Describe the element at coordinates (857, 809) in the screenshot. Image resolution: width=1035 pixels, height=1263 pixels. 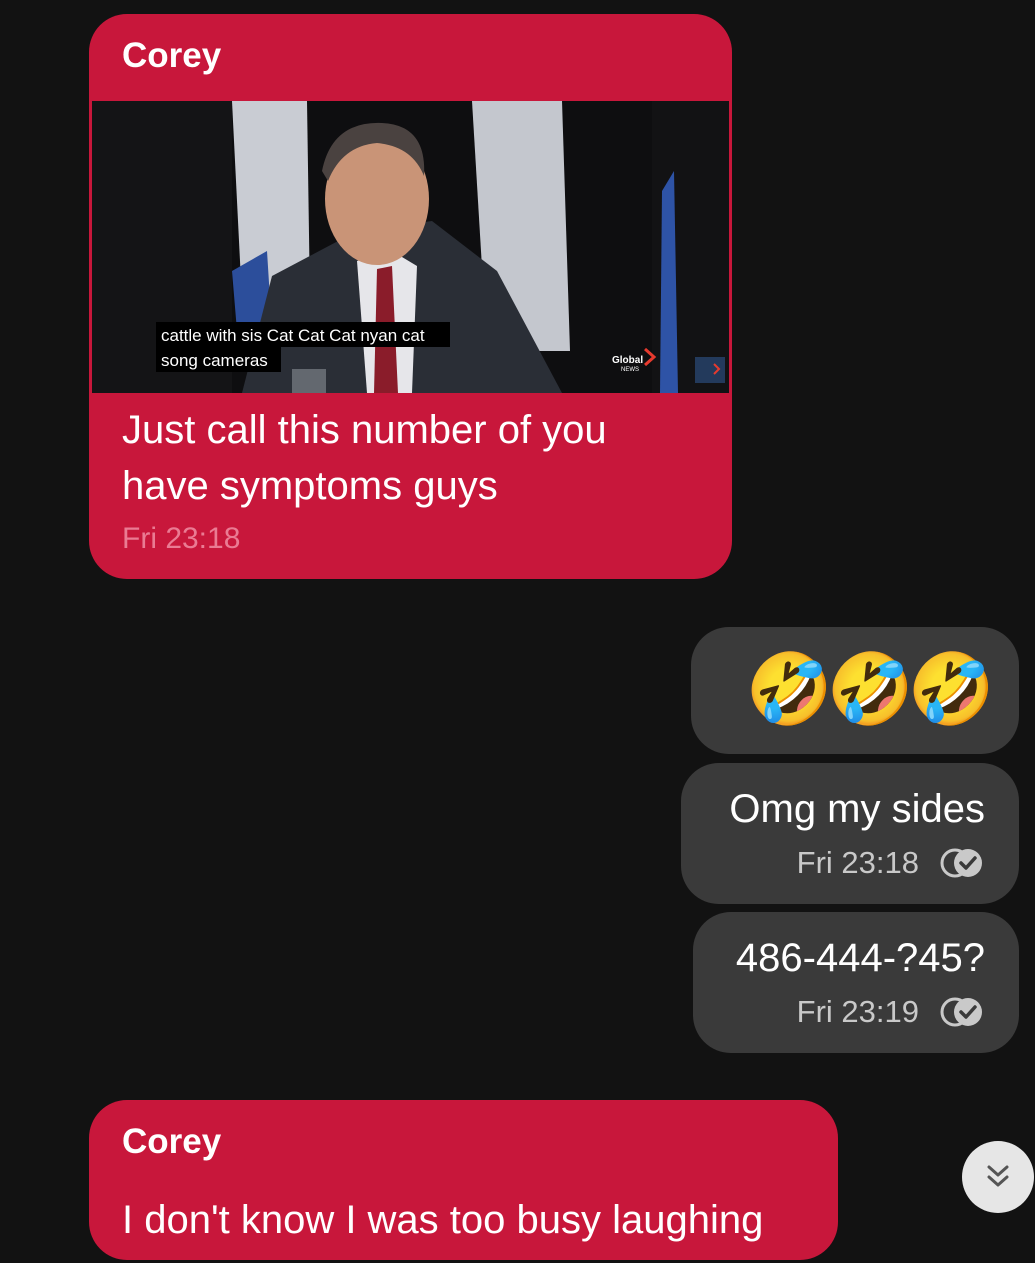
I see `message-text: Omg my sides` at that location.